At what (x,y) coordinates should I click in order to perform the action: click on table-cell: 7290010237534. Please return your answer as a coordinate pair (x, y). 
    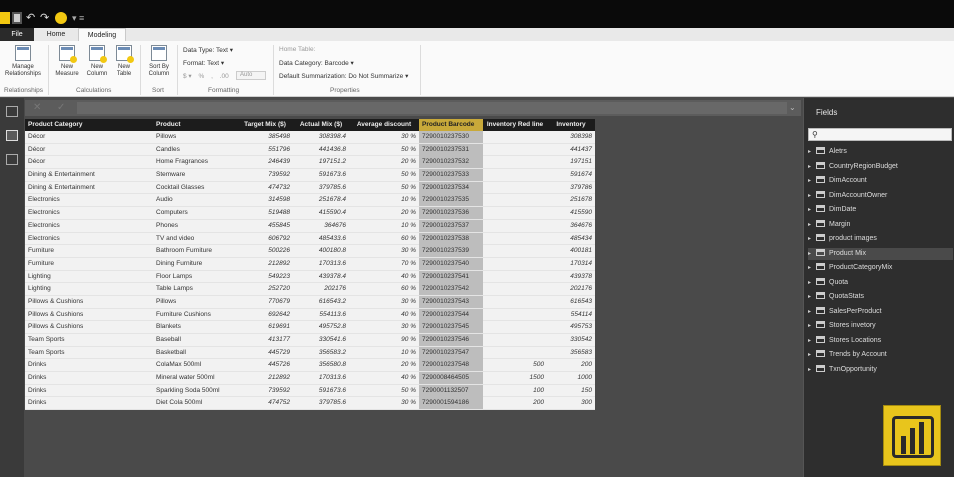
    Looking at the image, I should click on (451, 187).